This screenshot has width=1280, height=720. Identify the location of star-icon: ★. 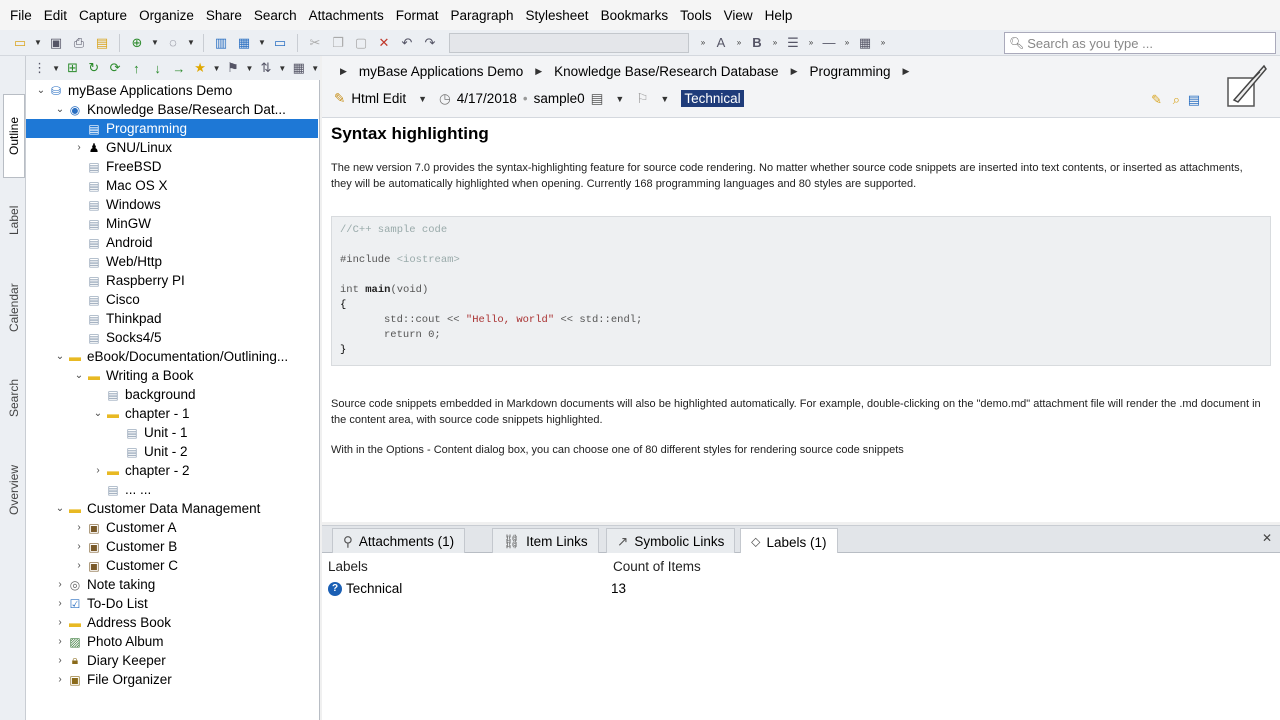
(199, 68).